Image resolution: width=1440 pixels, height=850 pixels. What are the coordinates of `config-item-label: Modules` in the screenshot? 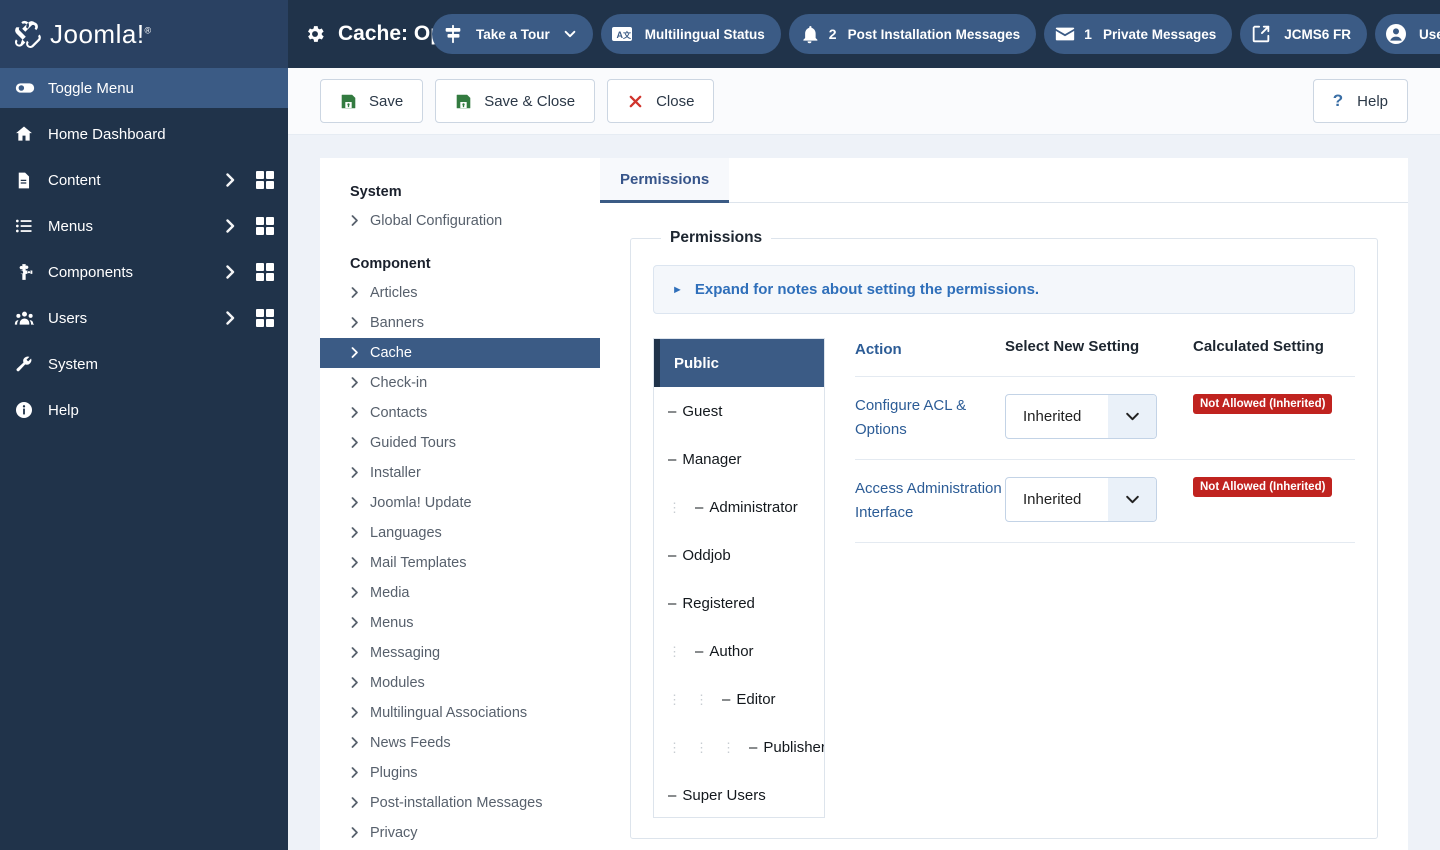 It's located at (397, 683).